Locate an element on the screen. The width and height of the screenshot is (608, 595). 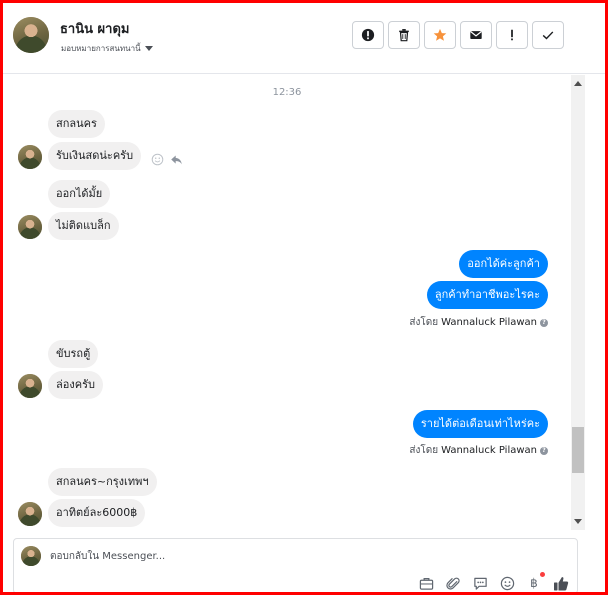
message-bubble-incoming: รับเงินสดน่ะครับ is located at coordinates (95, 156).